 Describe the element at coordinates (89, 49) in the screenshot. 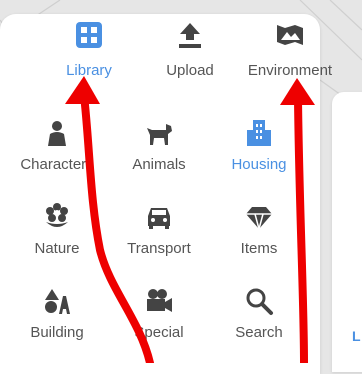

I see `tab-library: Library` at that location.